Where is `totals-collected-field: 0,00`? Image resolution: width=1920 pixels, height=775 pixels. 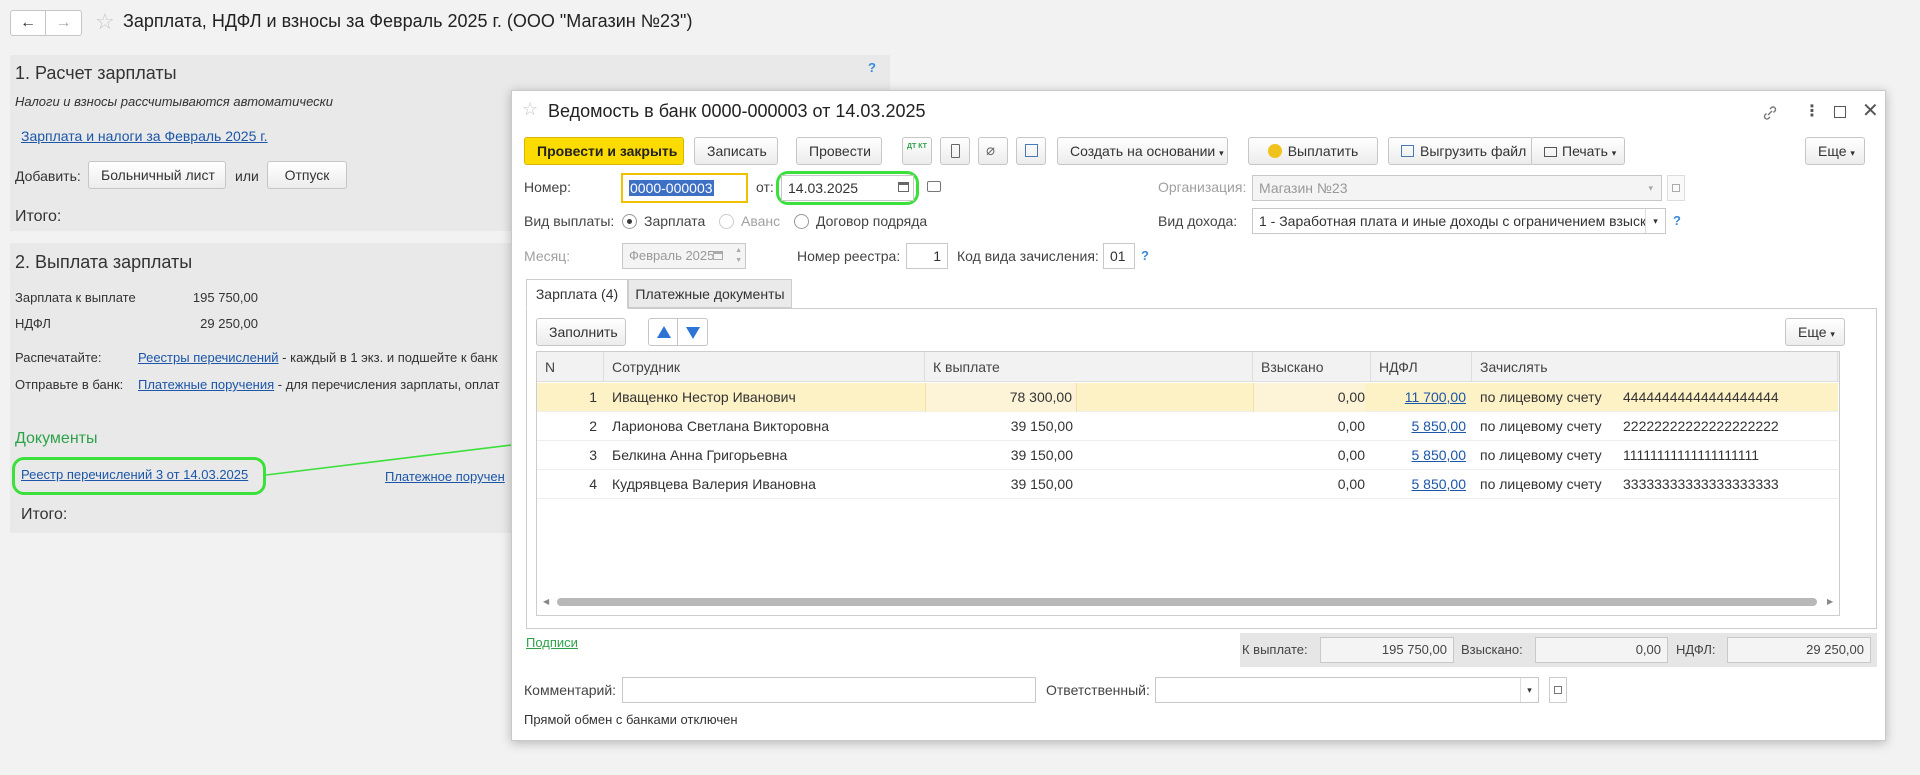
totals-collected-field: 0,00 is located at coordinates (1601, 650).